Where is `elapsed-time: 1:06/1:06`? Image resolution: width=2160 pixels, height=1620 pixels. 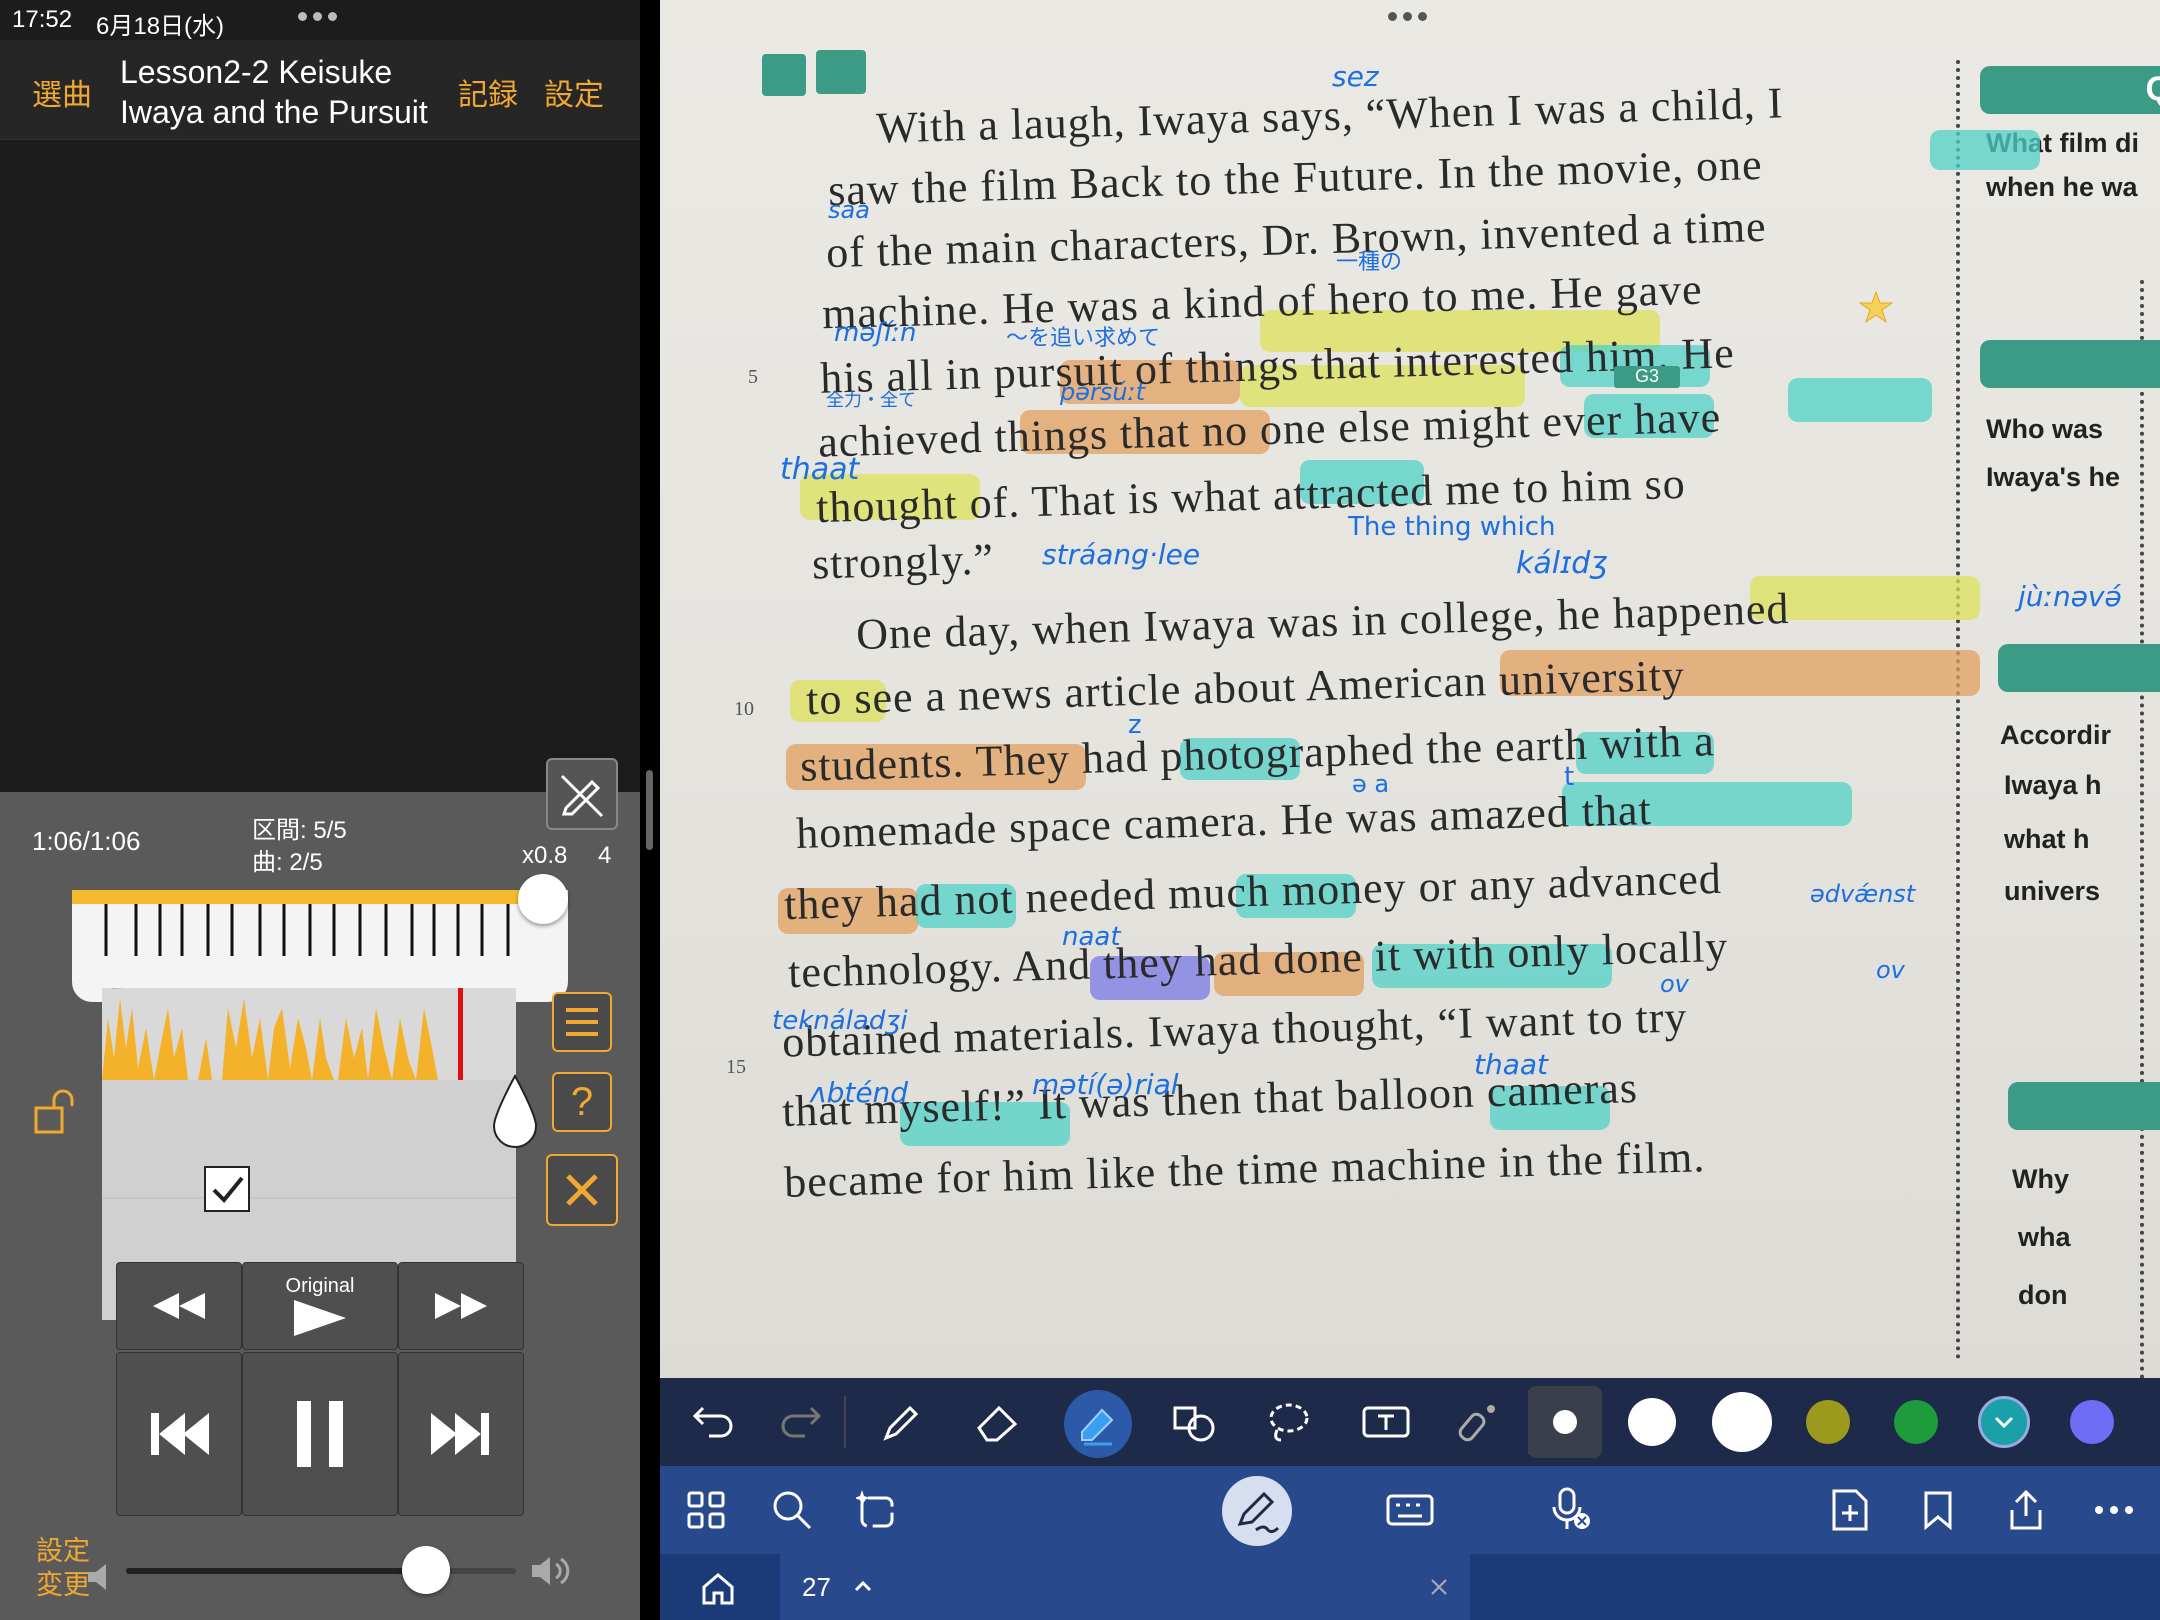 elapsed-time: 1:06/1:06 is located at coordinates (86, 841).